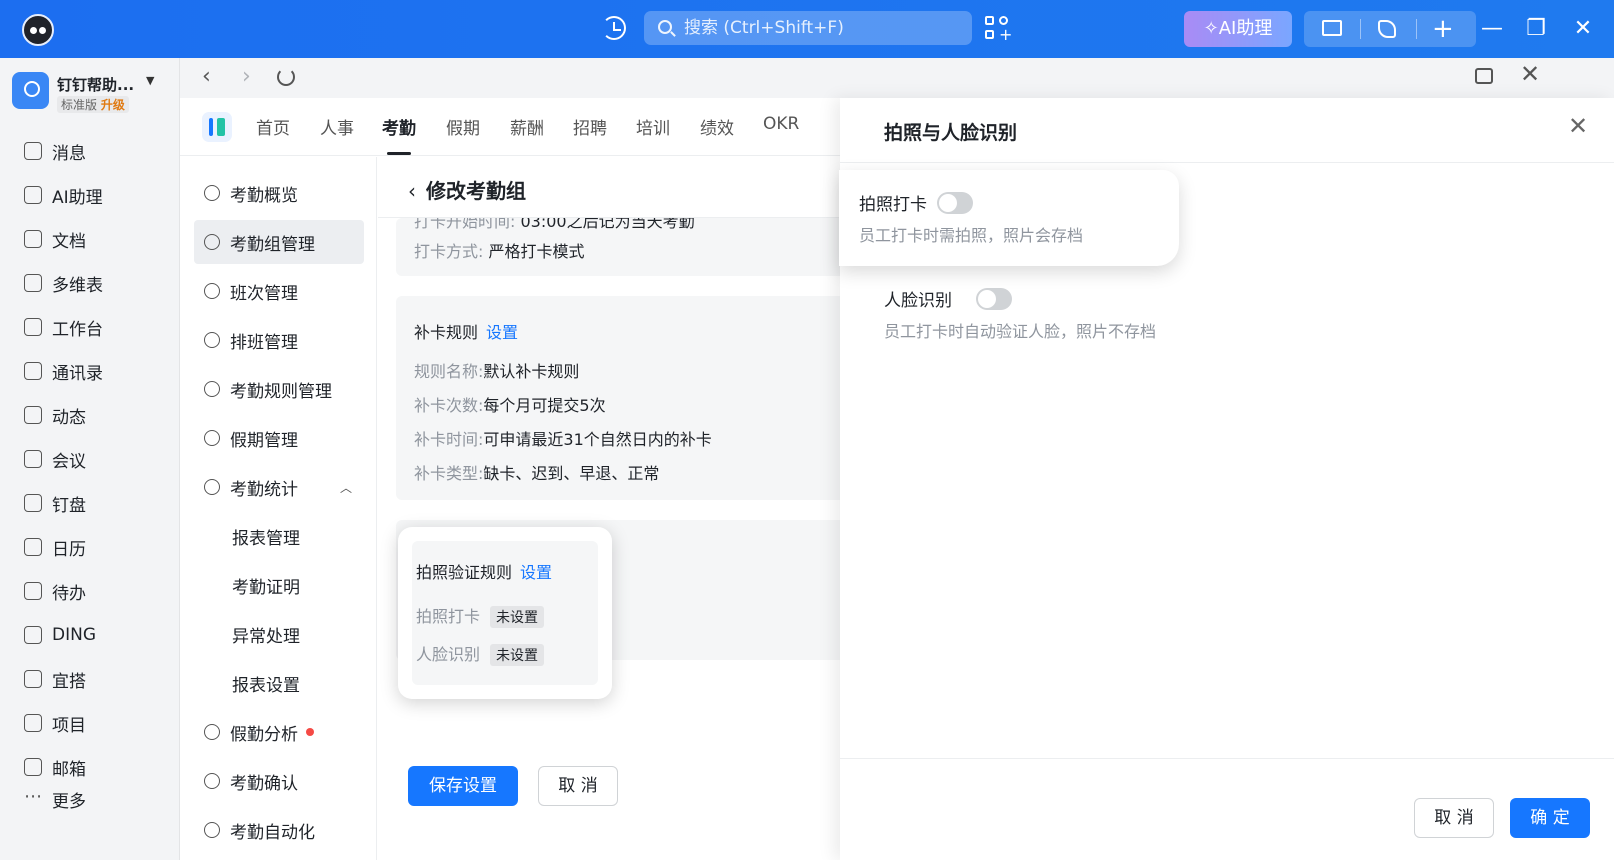  What do you see at coordinates (955, 203) in the screenshot?
I see `photo-check-toggle` at bounding box center [955, 203].